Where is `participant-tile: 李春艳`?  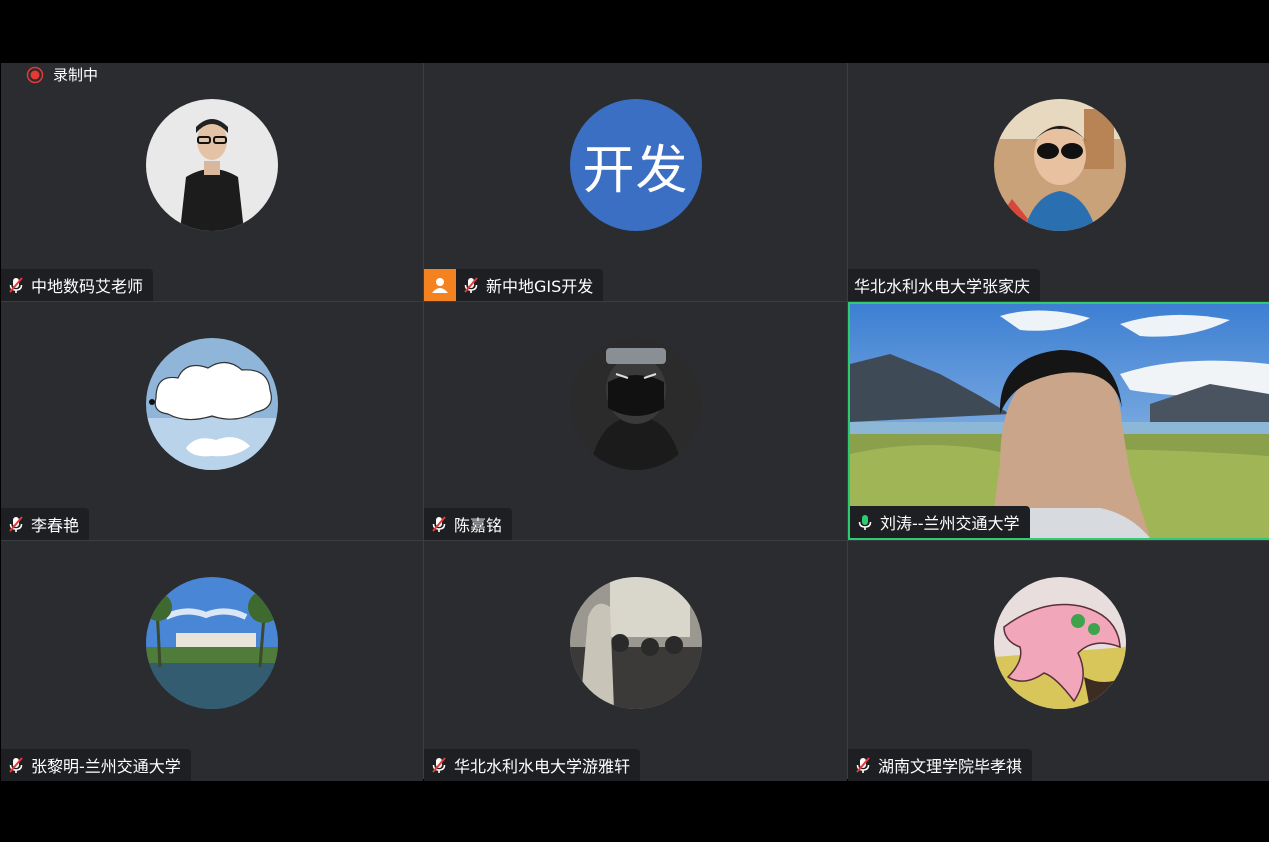
participant-tile: 李春艳 is located at coordinates (212, 421).